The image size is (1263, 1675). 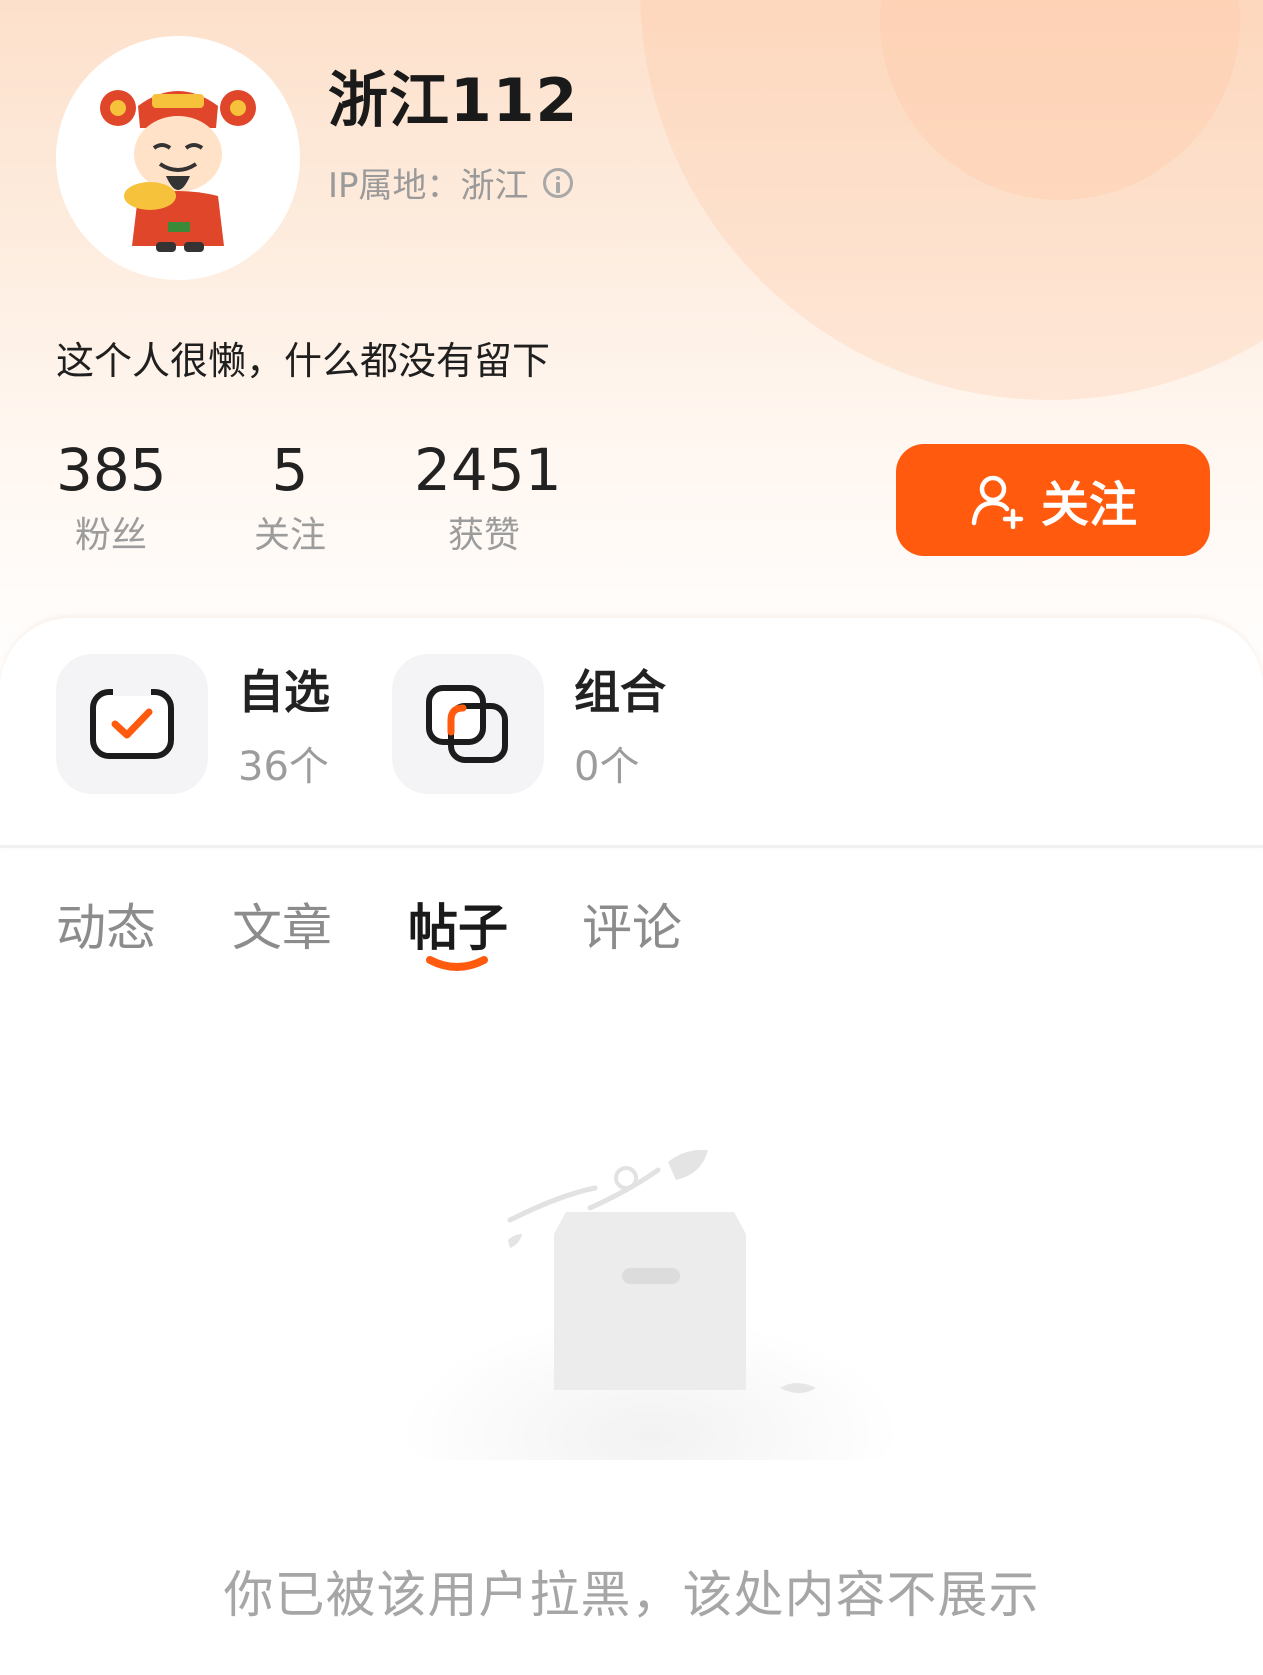 I want to click on shortcut-title: 组合, so click(x=620, y=692).